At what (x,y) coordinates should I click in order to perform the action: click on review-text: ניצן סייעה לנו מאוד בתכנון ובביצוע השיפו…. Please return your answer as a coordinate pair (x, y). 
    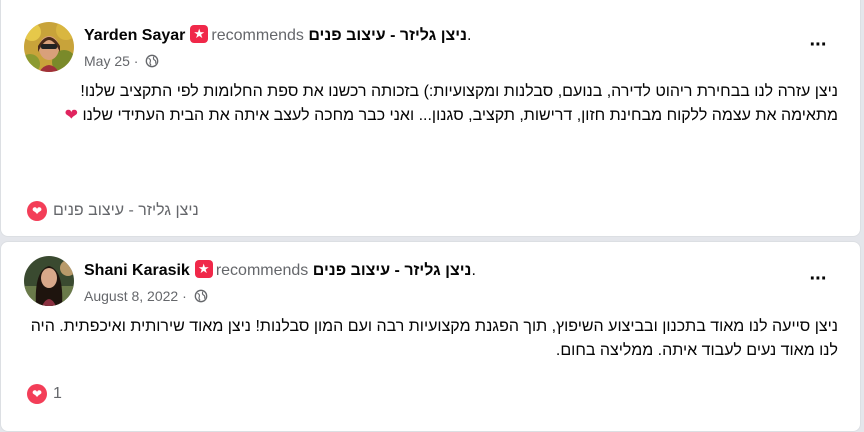
    Looking at the image, I should click on (429, 339).